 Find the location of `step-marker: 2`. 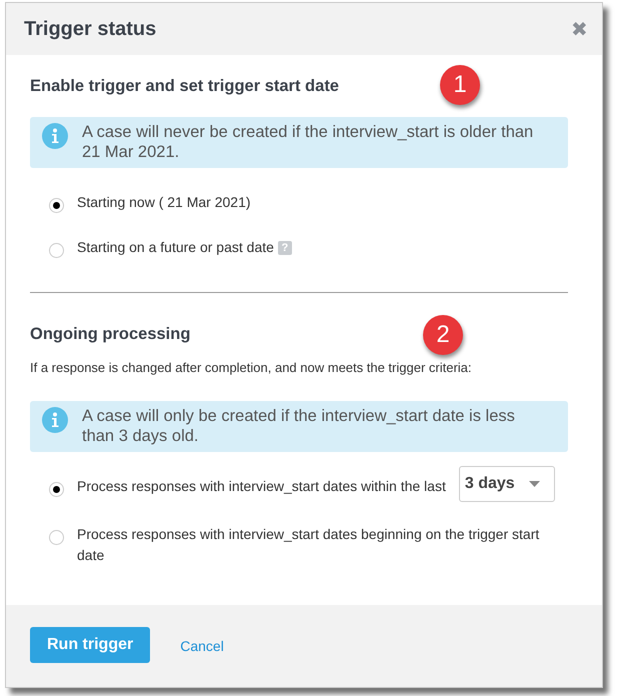

step-marker: 2 is located at coordinates (443, 335).